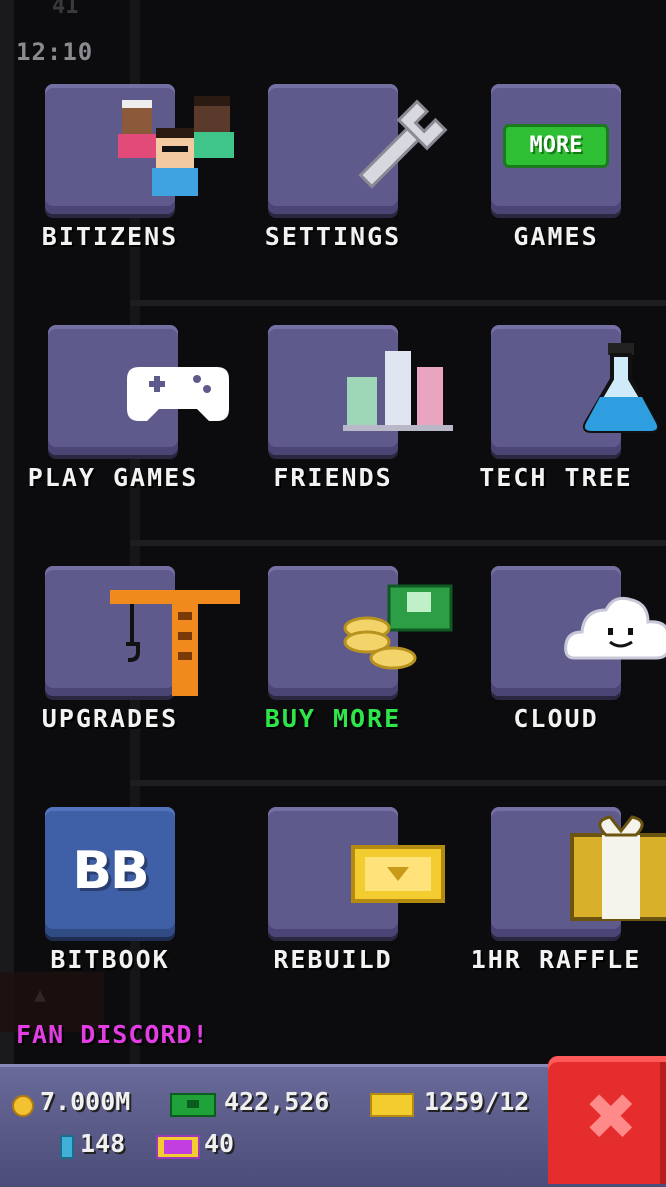 The height and width of the screenshot is (1187, 666). I want to click on cloud-button: CLOUD, so click(556, 649).